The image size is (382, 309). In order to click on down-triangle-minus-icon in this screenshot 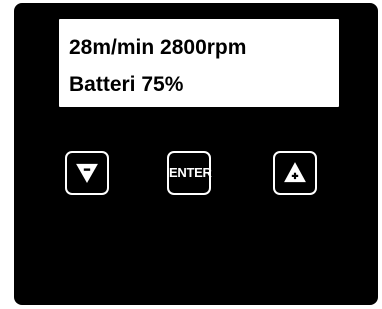, I will do `click(87, 173)`.